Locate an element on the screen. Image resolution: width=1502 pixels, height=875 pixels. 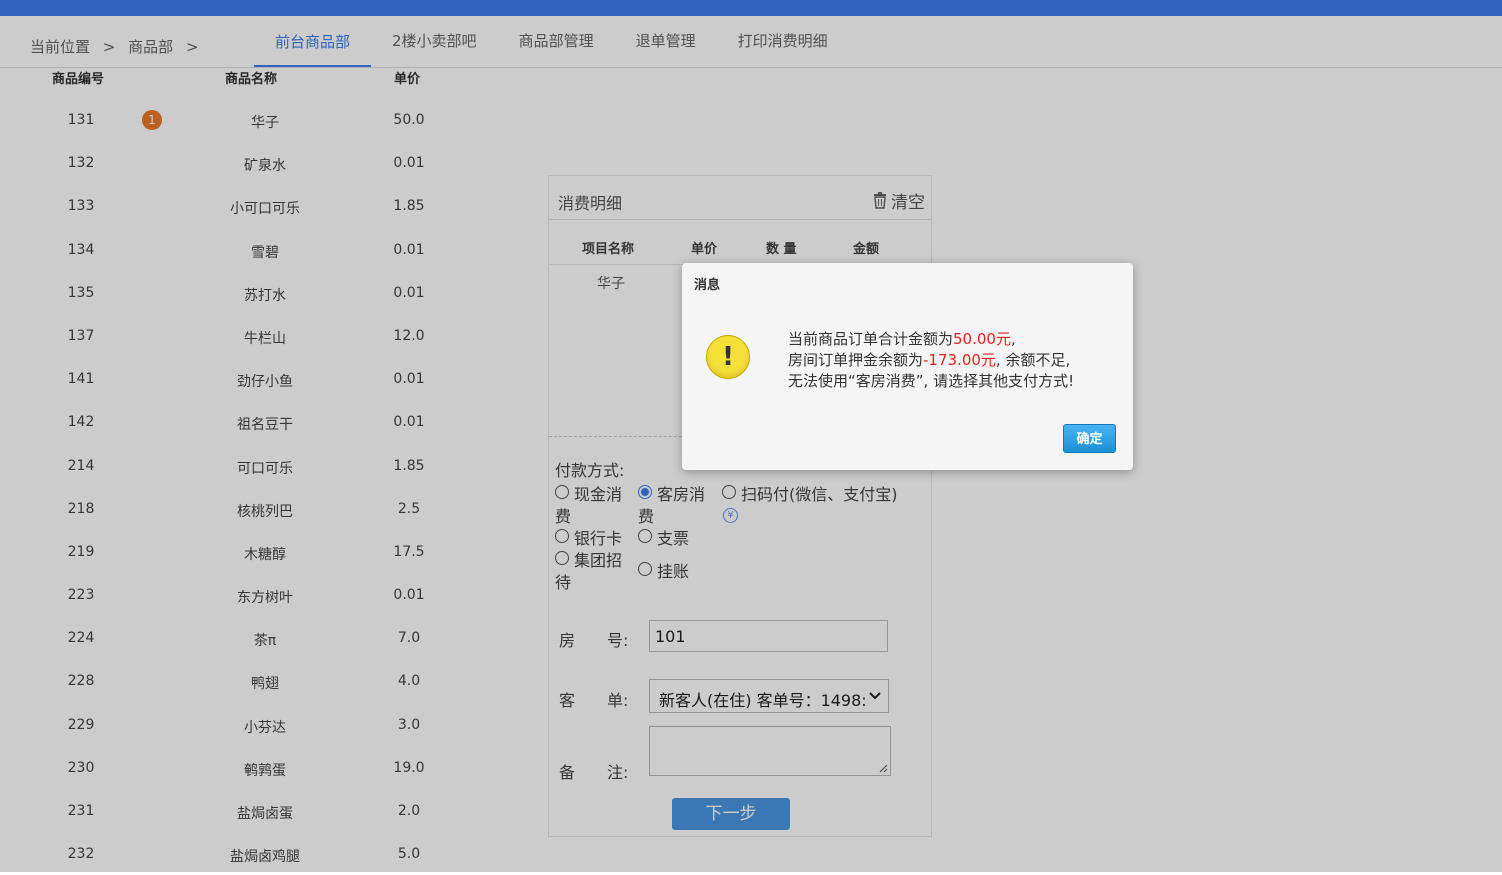
confirm-button: 确定 is located at coordinates (1089, 438).